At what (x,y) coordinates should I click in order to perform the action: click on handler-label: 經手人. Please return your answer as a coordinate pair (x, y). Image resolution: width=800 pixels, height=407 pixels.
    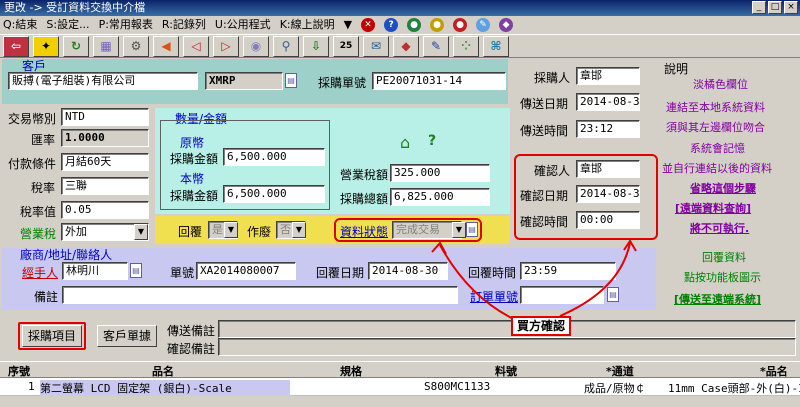
    Looking at the image, I should click on (40, 273).